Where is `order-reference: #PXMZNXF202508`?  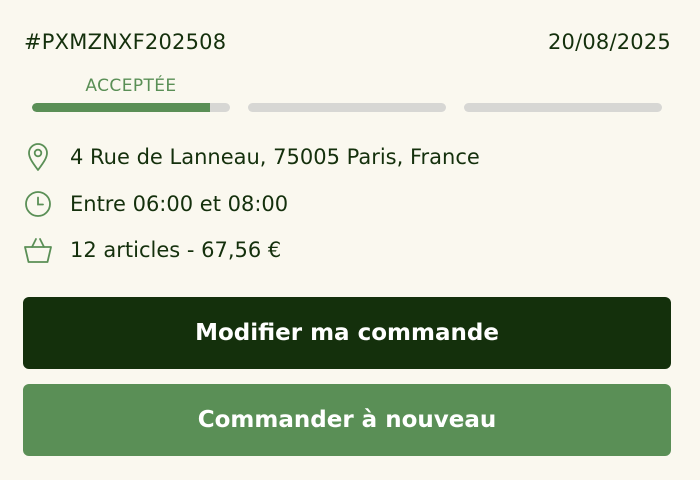 order-reference: #PXMZNXF202508 is located at coordinates (125, 42).